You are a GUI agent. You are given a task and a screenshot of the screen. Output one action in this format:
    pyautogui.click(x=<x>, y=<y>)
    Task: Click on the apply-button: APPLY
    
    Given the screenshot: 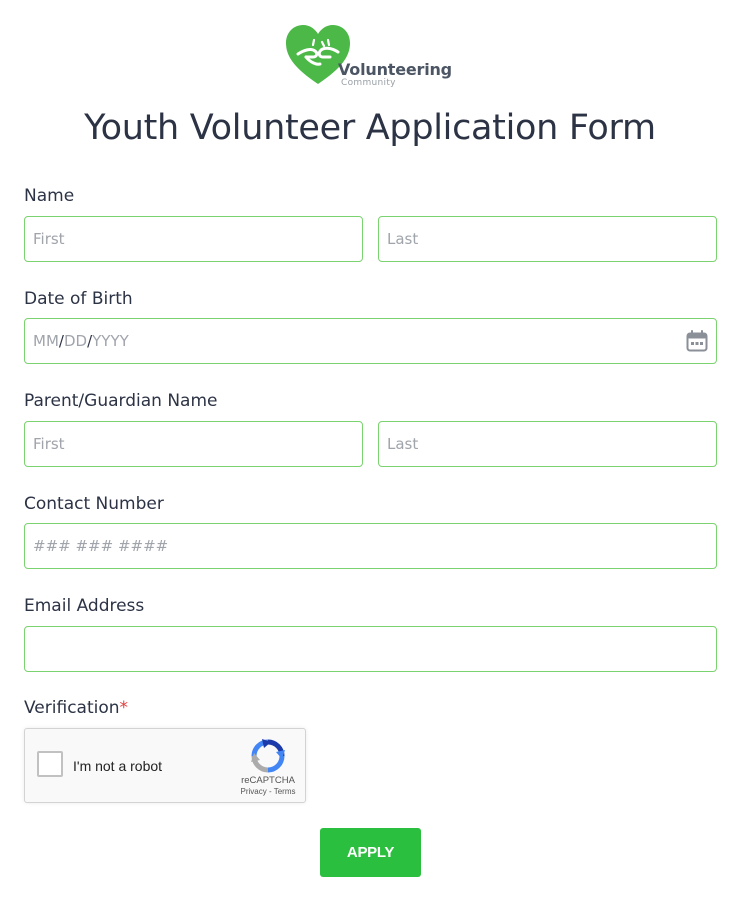 What is the action you would take?
    pyautogui.click(x=370, y=852)
    